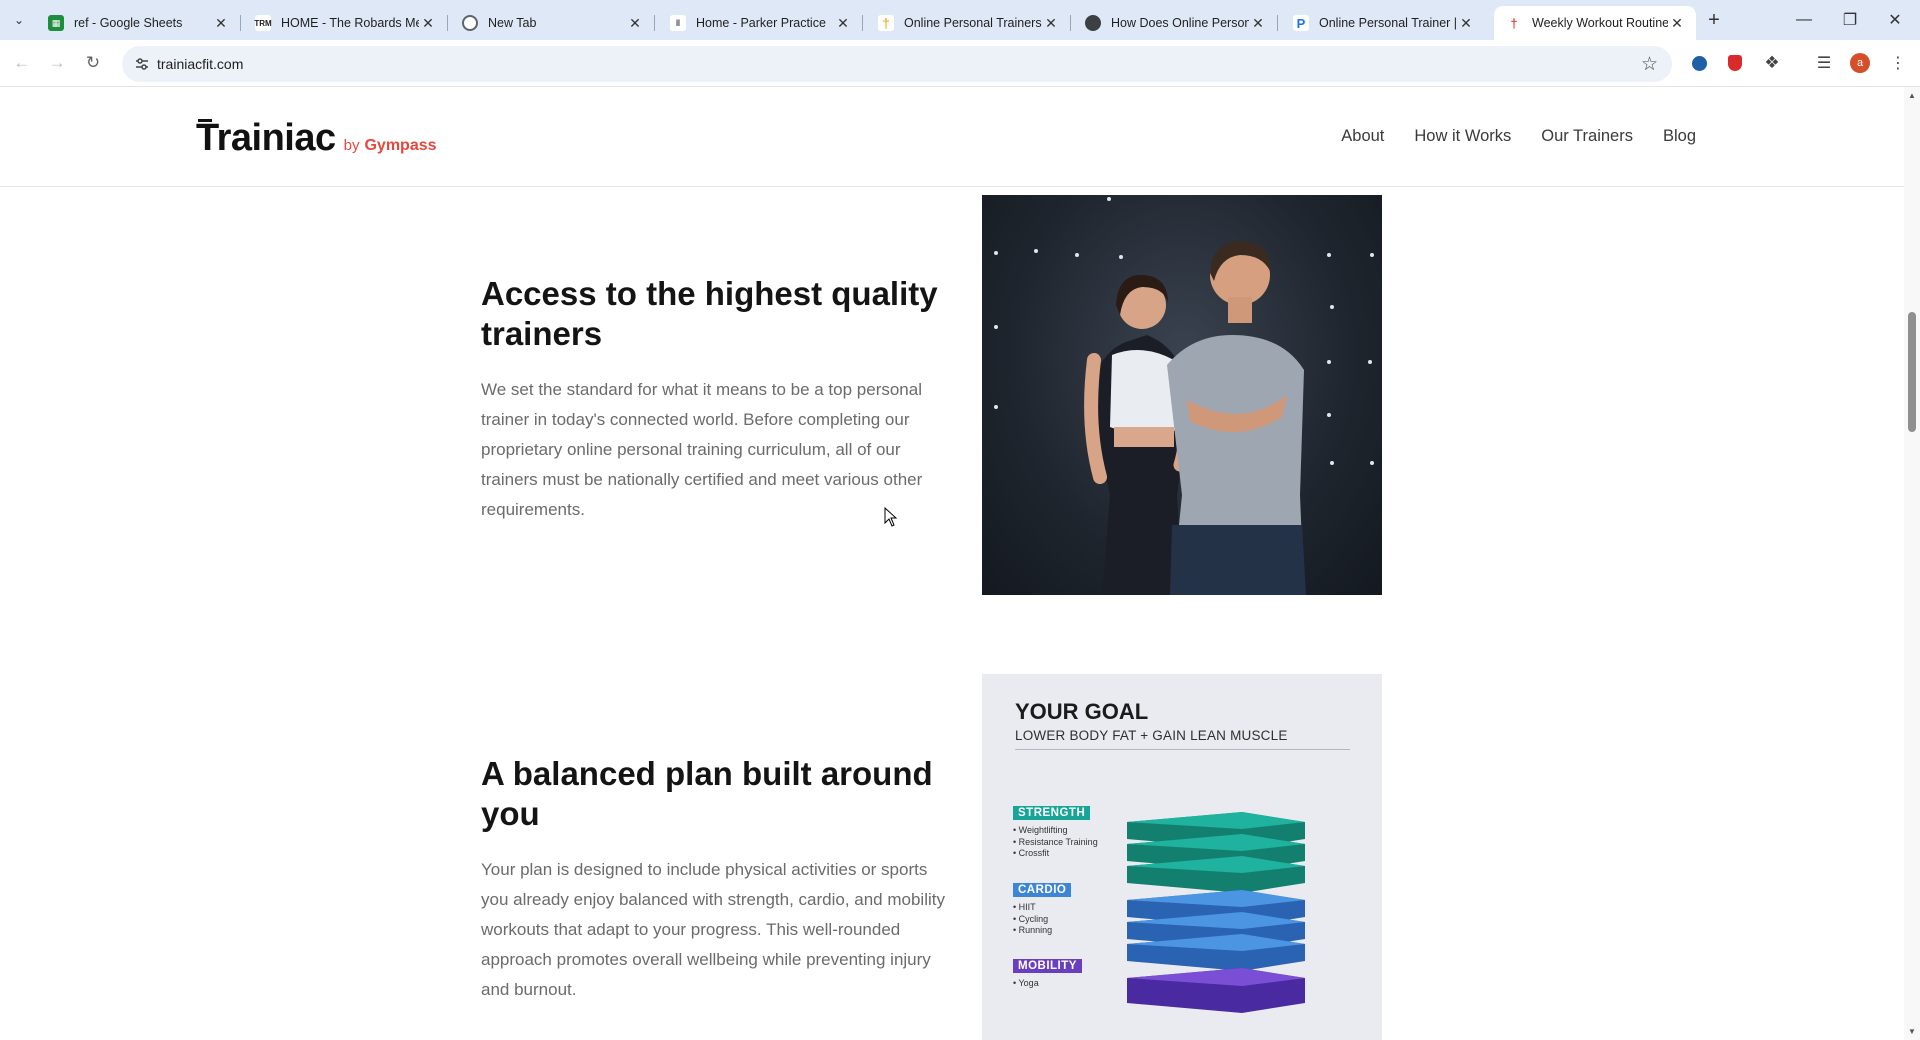  What do you see at coordinates (512, 23) in the screenshot?
I see `tab-title: New Tab` at bounding box center [512, 23].